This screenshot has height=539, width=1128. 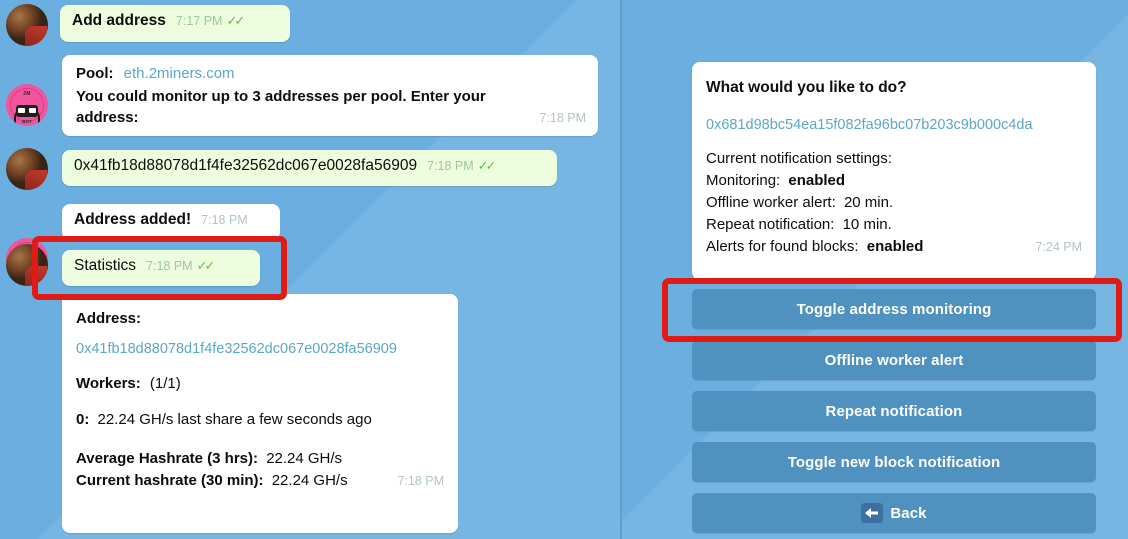 I want to click on back-row: Back, so click(x=894, y=513).